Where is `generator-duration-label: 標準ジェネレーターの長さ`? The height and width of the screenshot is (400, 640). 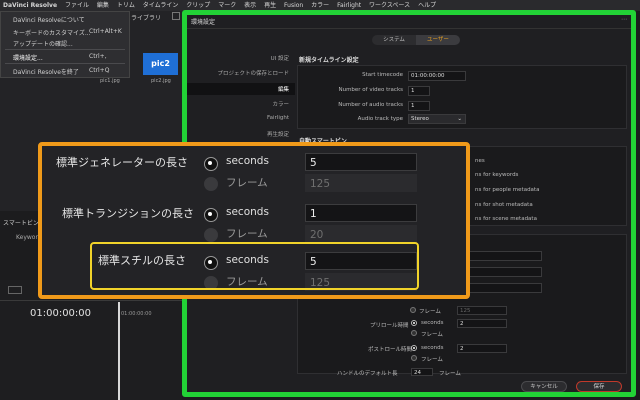 generator-duration-label: 標準ジェネレーターの長さ is located at coordinates (122, 162).